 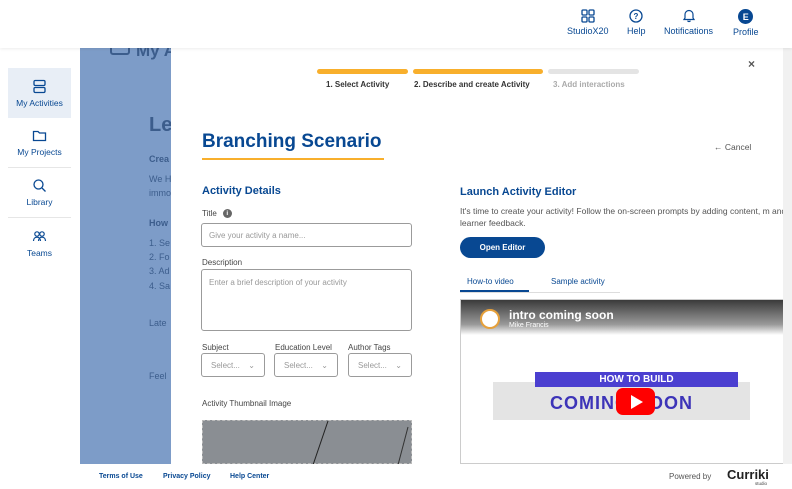 What do you see at coordinates (158, 323) in the screenshot?
I see `background-text: Late` at bounding box center [158, 323].